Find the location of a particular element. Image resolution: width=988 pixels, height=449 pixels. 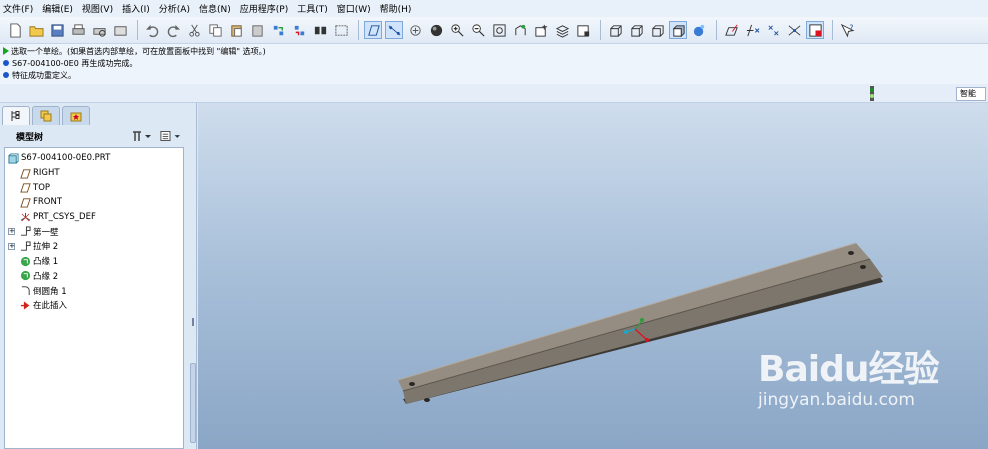

message-line: 选取一个草绘。(如果首选内部草绘，可在放置面板中找到 "编辑" 选项。) is located at coordinates (495, 51).